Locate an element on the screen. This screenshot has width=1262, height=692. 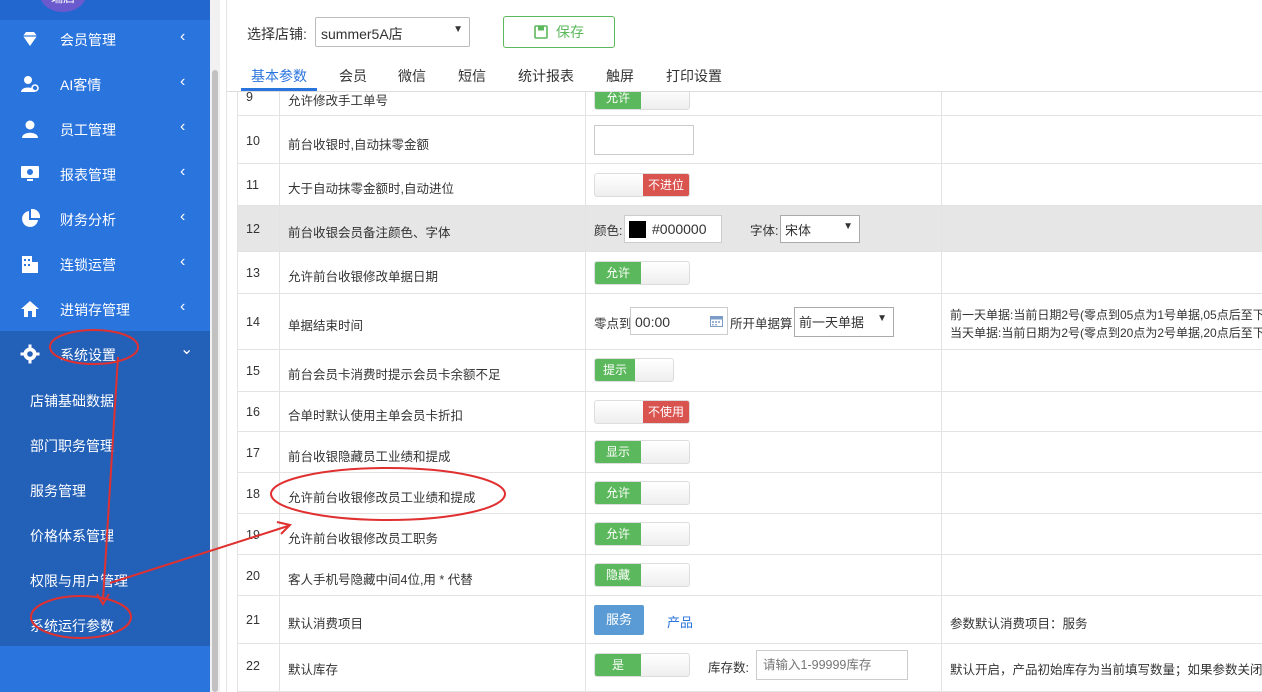
belong-select-value: 前一天单据 is located at coordinates (832, 322).